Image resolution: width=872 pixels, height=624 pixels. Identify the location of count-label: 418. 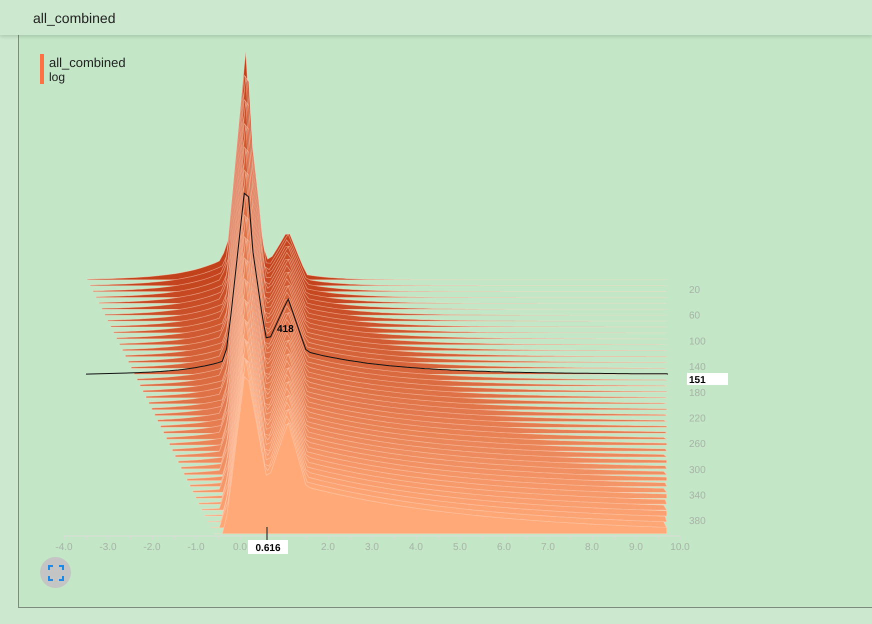
(285, 329).